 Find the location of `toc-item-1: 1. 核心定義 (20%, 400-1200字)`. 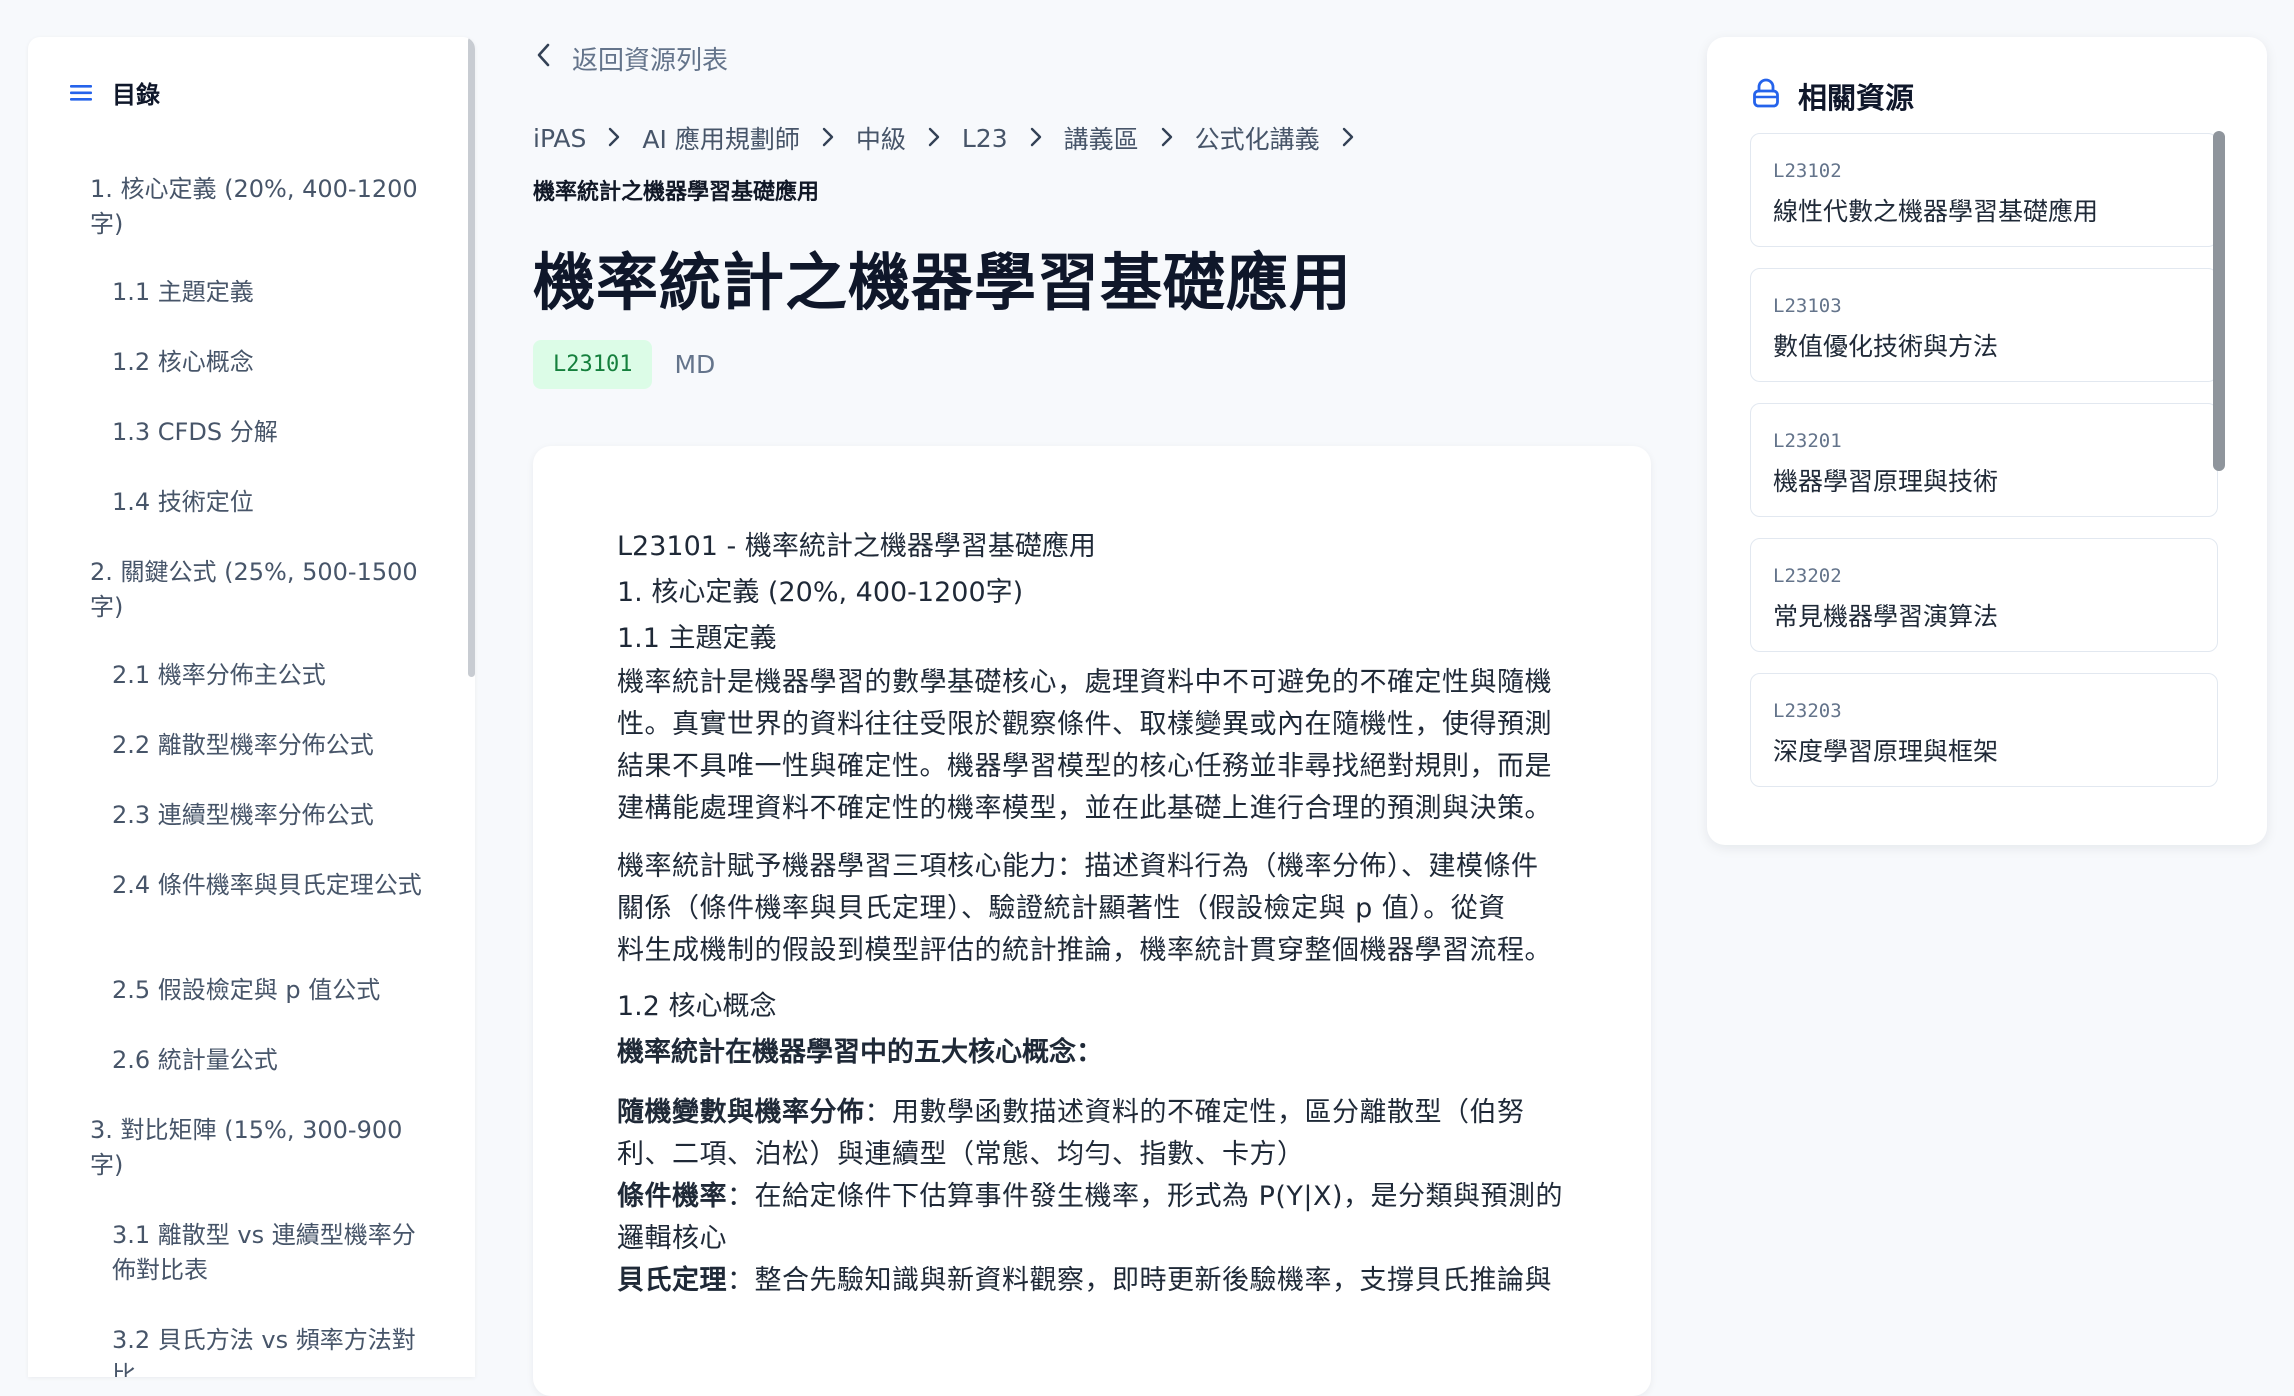

toc-item-1: 1. 核心定義 (20%, 400-1200字) is located at coordinates (260, 207).